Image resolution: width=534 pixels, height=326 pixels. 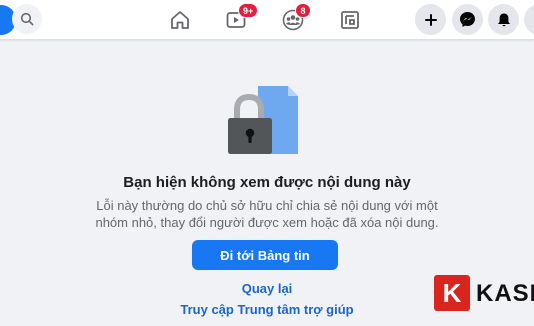 I want to click on nav-home, so click(x=180, y=20).